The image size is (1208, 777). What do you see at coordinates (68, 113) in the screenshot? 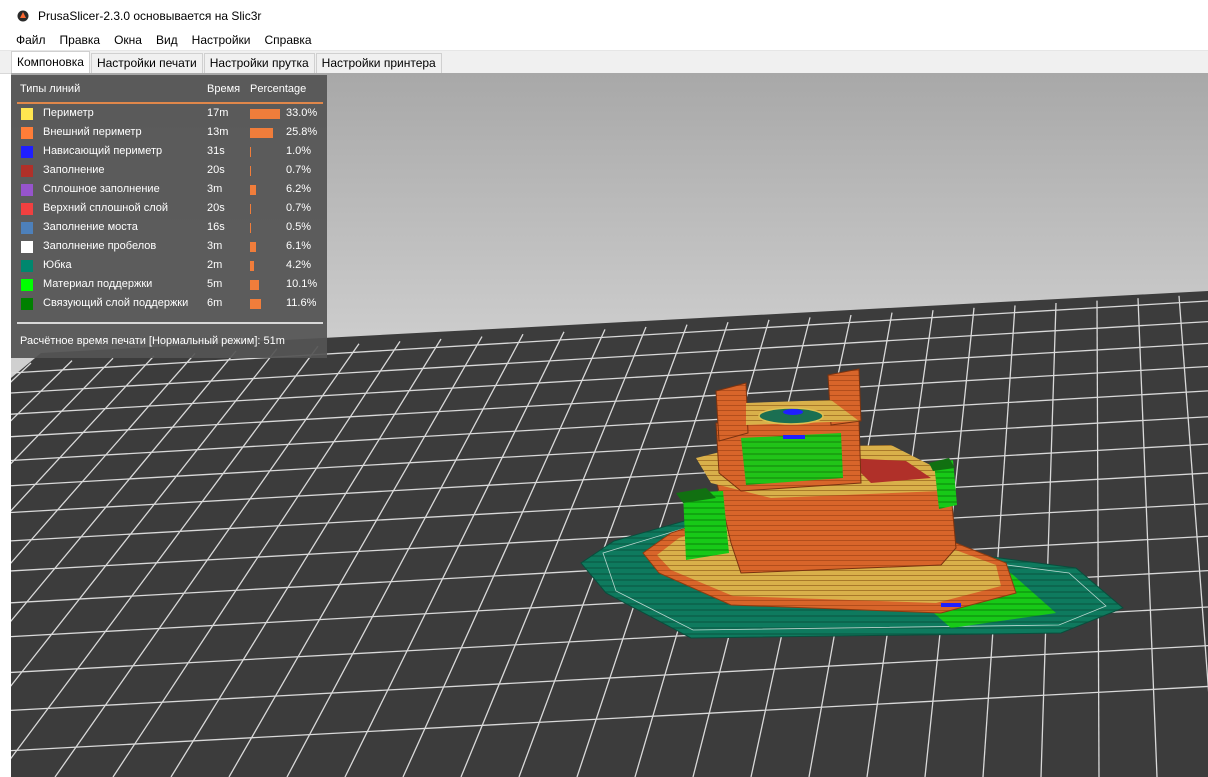
I see `legend-row-label: Периметр` at bounding box center [68, 113].